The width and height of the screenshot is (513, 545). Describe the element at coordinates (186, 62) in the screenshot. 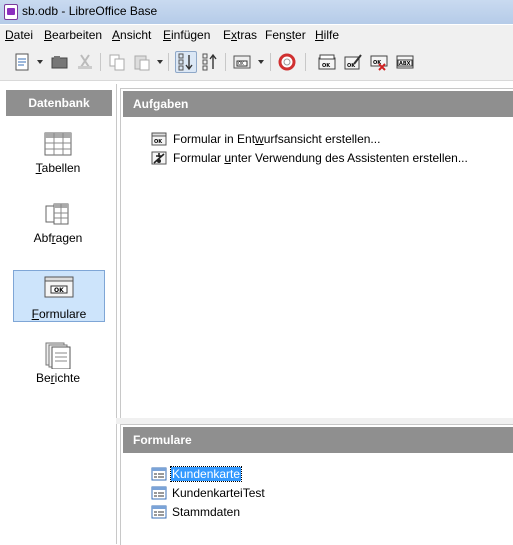

I see `sort-descending-icon` at that location.